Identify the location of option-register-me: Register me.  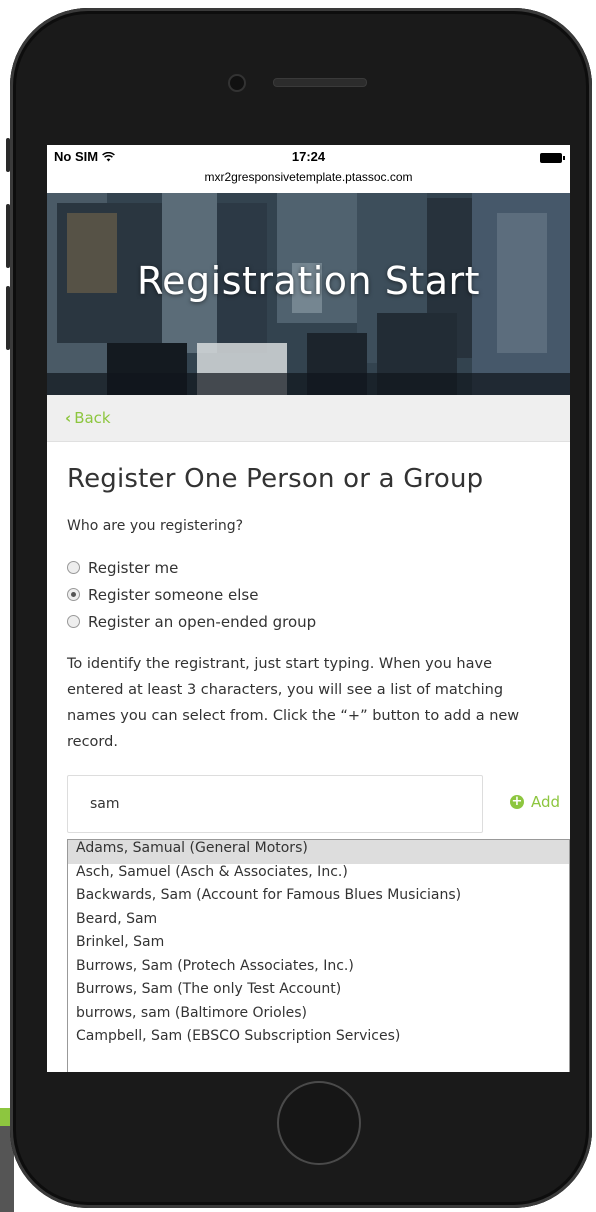
(308, 567).